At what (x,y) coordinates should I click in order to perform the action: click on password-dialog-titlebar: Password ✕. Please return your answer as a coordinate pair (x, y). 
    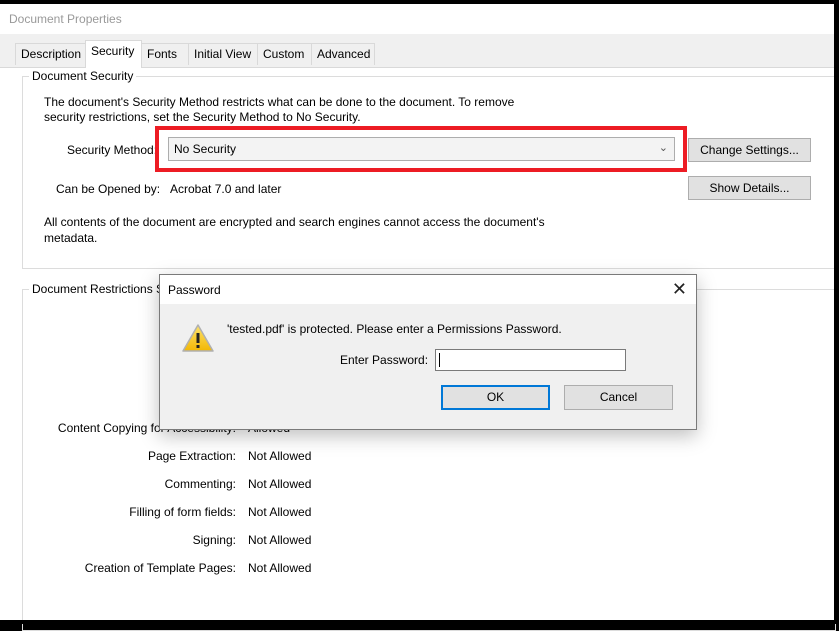
    Looking at the image, I should click on (428, 289).